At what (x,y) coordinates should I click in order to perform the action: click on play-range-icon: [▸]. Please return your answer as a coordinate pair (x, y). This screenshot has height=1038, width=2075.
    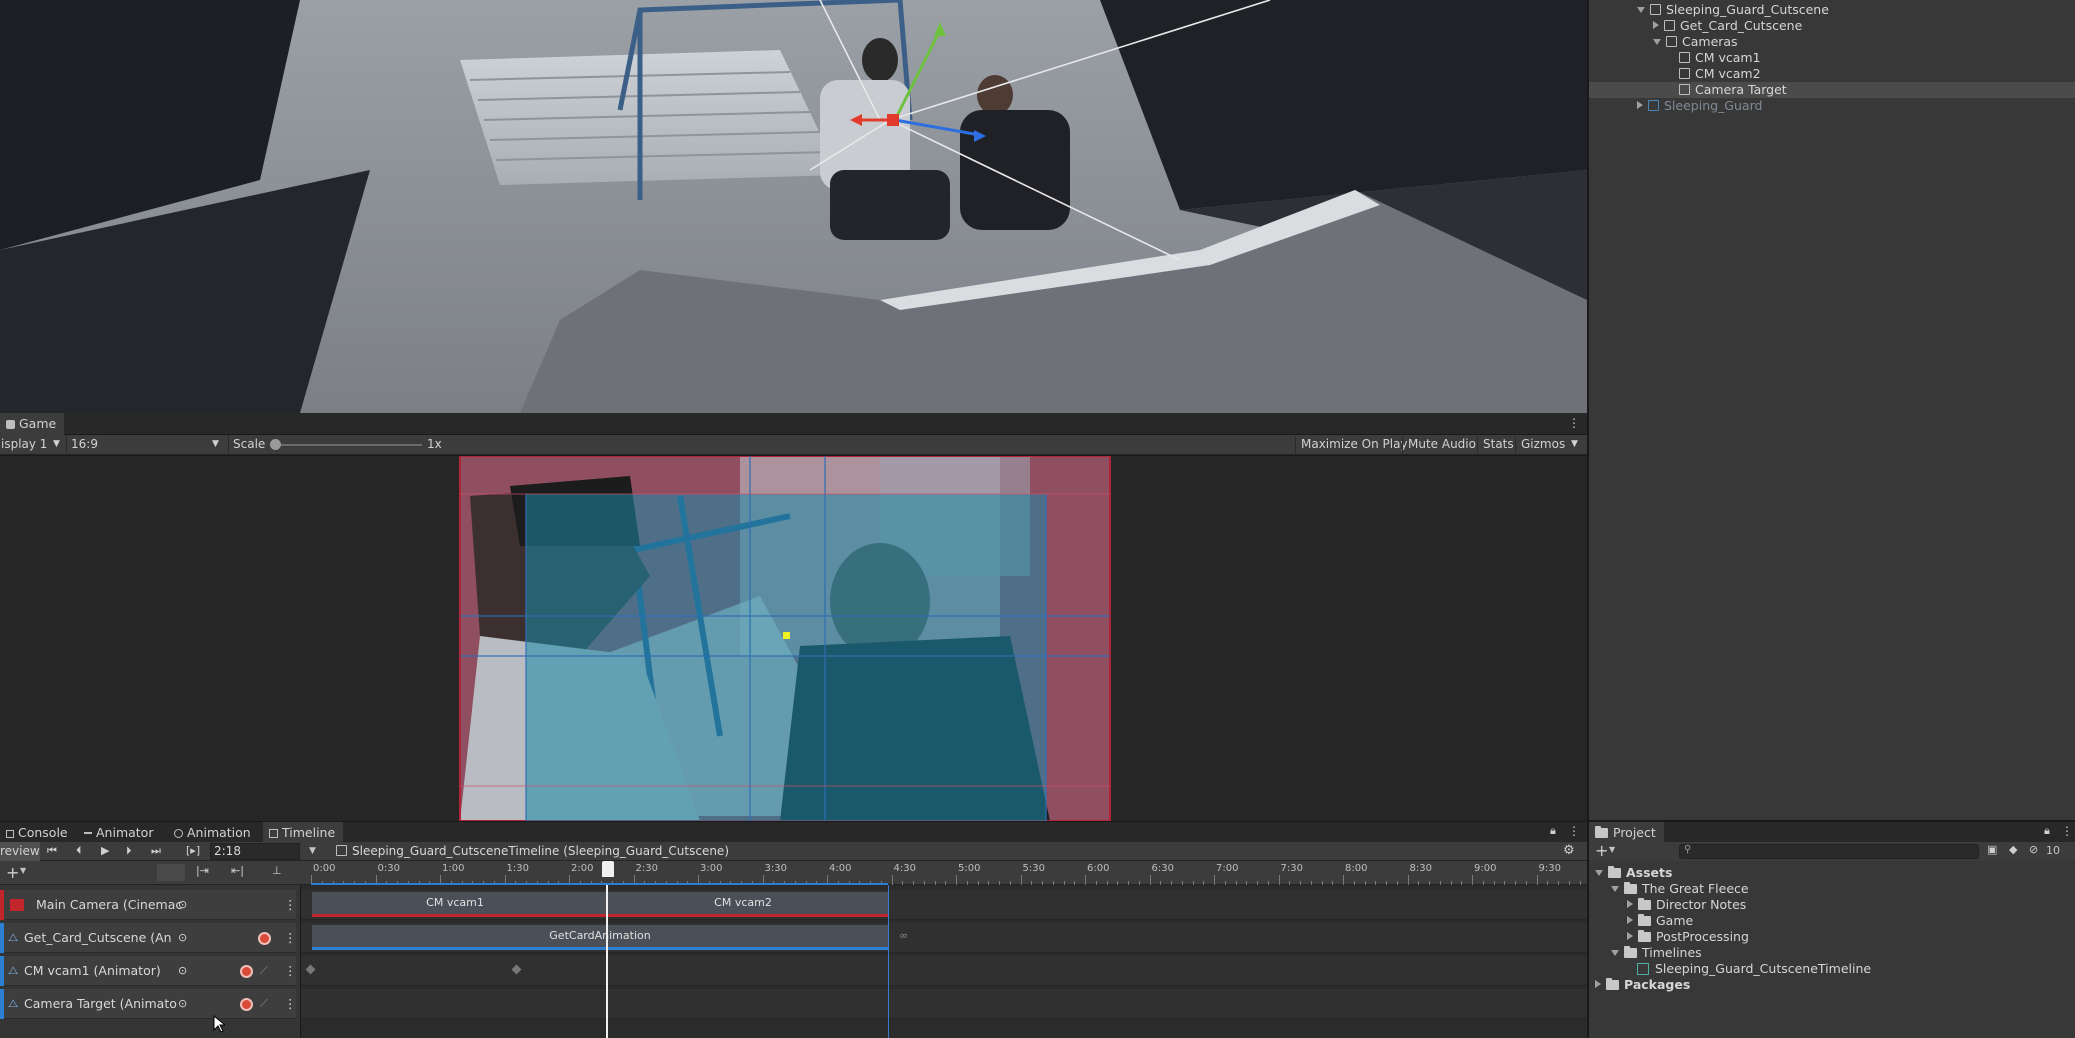
    Looking at the image, I should click on (193, 851).